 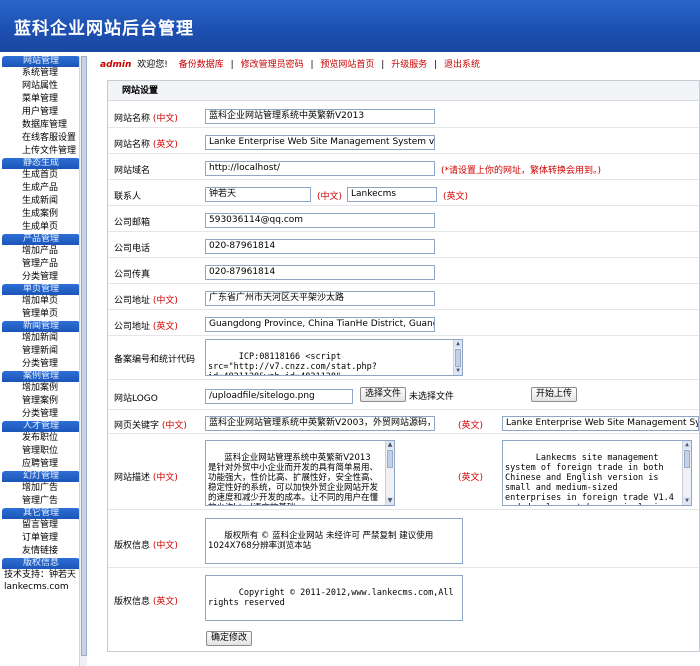 What do you see at coordinates (165, 602) in the screenshot?
I see `copyright-en-tag: (英文)` at bounding box center [165, 602].